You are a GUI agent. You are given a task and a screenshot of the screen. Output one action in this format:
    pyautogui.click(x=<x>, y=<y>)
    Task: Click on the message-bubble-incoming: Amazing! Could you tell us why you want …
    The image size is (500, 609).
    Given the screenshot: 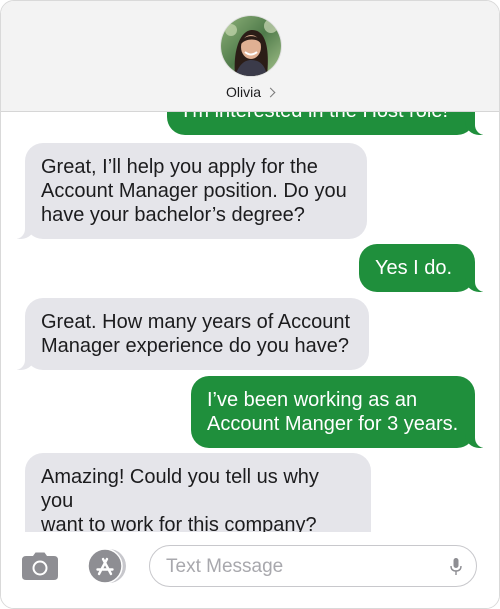 What is the action you would take?
    pyautogui.click(x=191, y=492)
    